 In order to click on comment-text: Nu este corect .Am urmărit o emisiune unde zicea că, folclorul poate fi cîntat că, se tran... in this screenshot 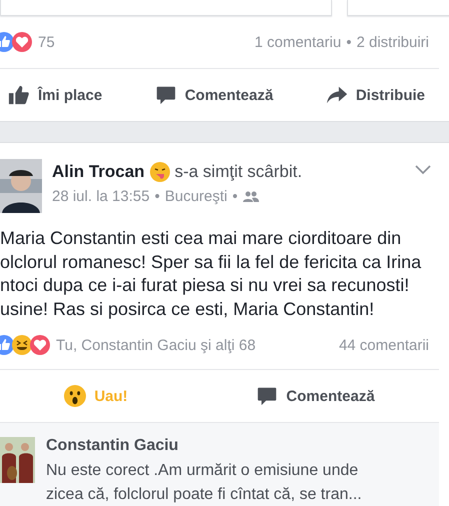, I will do `click(204, 483)`.